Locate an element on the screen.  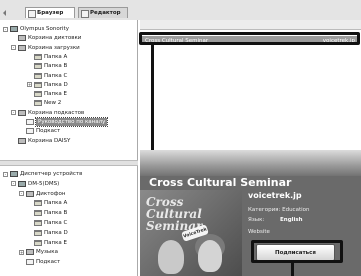
tab-browser: Браузер is located at coordinates (50, 12).